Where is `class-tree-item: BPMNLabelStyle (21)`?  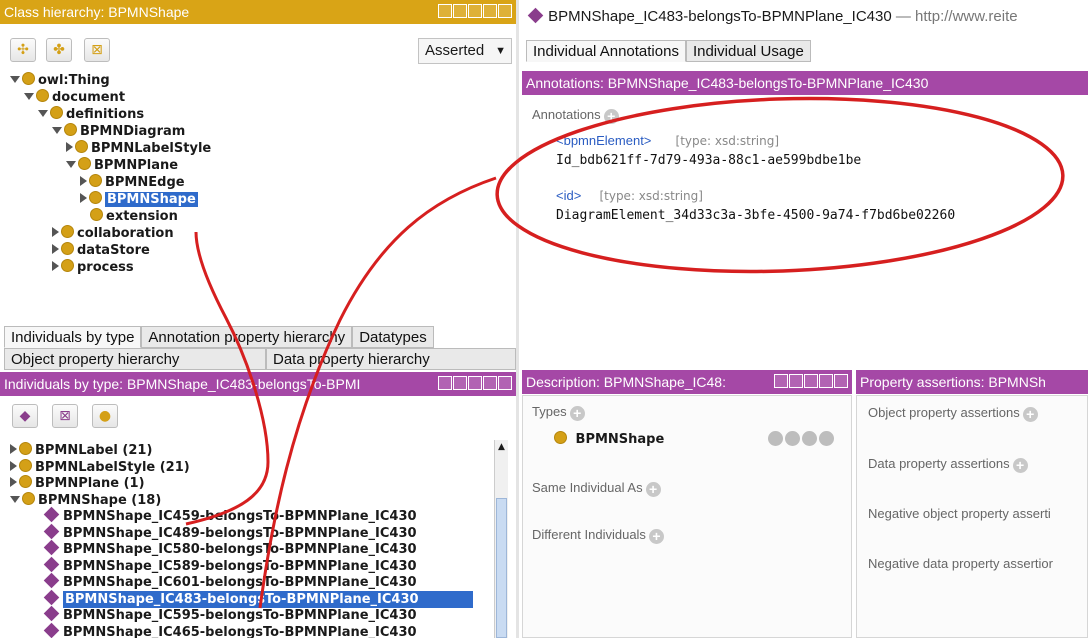 class-tree-item: BPMNLabelStyle (21) is located at coordinates (100, 467).